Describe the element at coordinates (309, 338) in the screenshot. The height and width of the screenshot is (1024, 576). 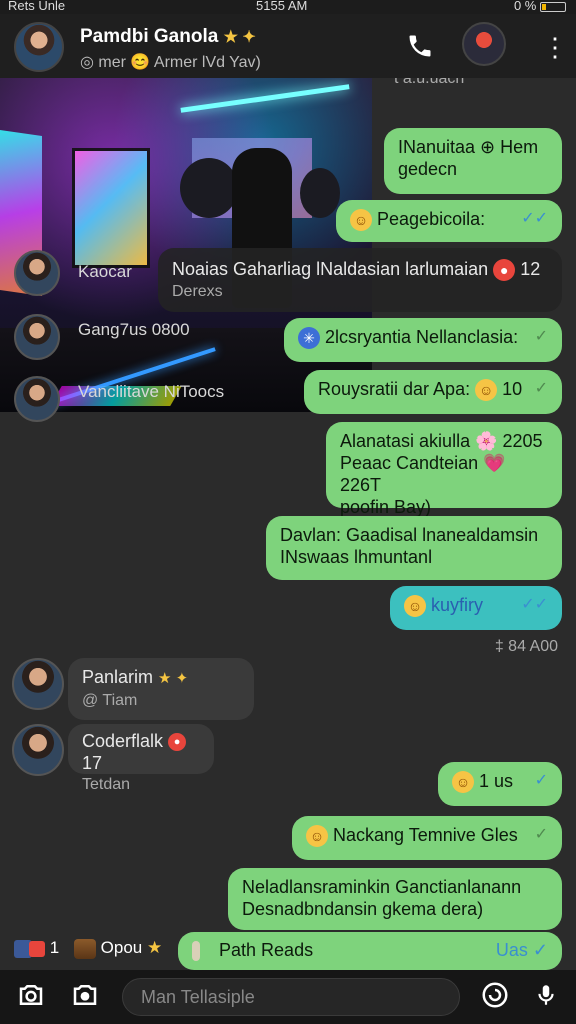
I see `badge-emoji-icon: ✳` at that location.